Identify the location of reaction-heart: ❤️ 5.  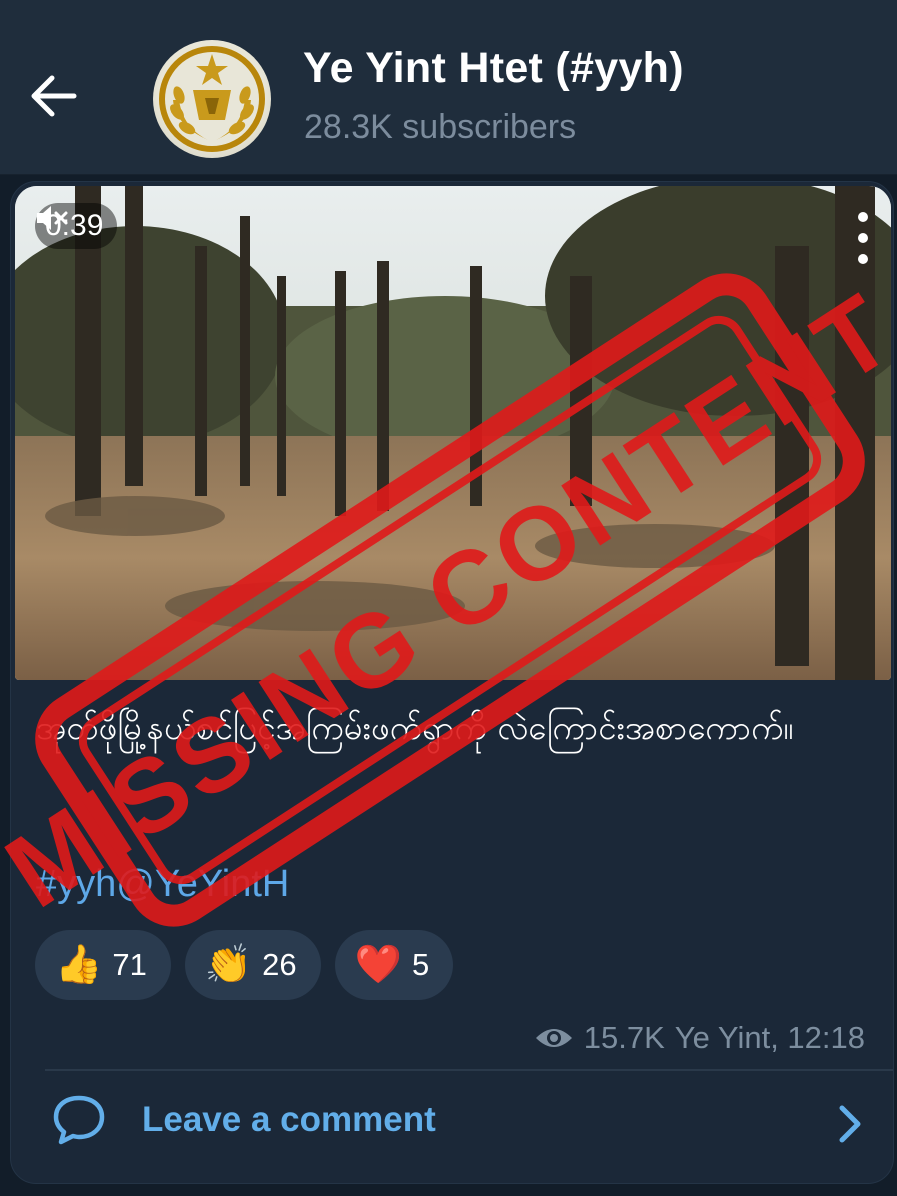
(394, 965).